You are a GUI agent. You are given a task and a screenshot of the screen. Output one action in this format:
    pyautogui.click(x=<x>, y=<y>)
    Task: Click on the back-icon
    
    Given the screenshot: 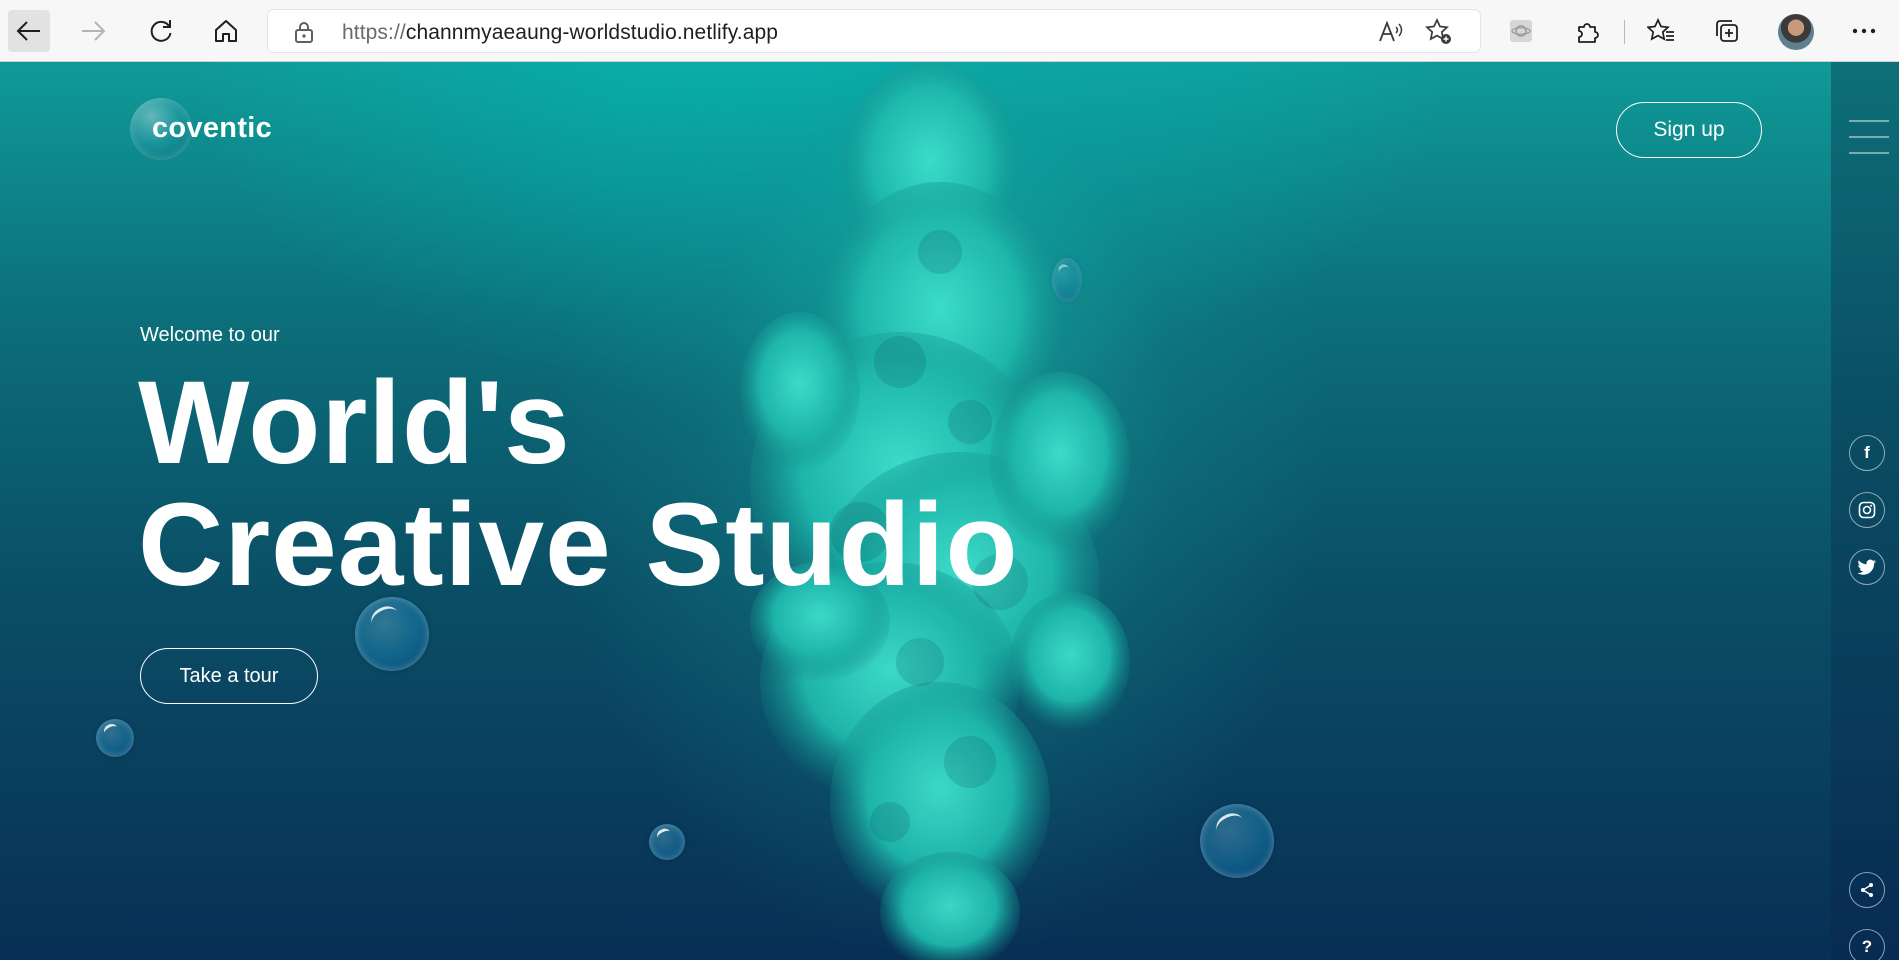 What is the action you would take?
    pyautogui.click(x=28, y=31)
    